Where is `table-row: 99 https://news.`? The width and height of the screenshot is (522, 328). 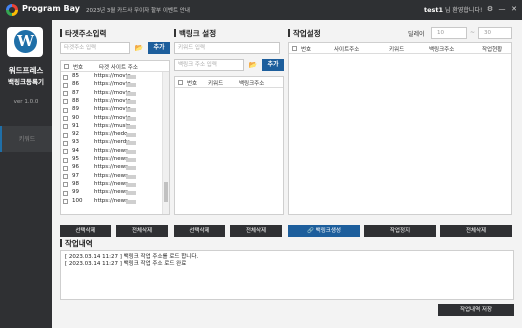 table-row: 99 https://news. is located at coordinates (111, 193).